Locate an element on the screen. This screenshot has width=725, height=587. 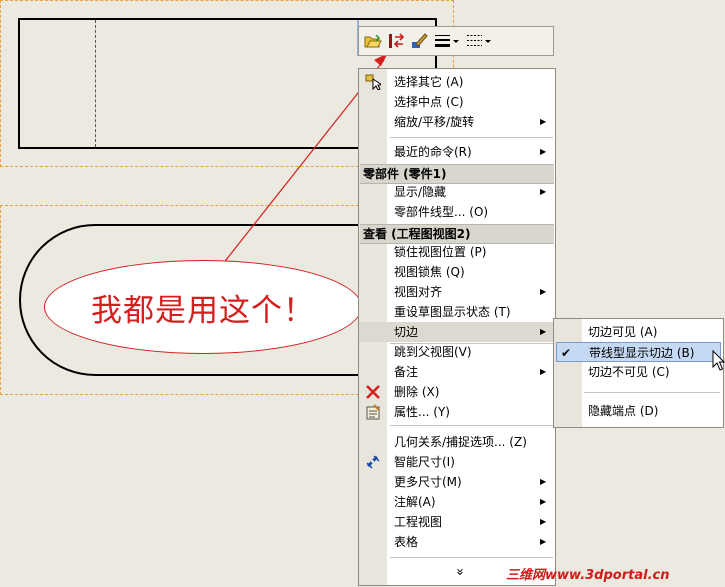
submenu-item-label: 切边可见 (A) is located at coordinates (623, 332).